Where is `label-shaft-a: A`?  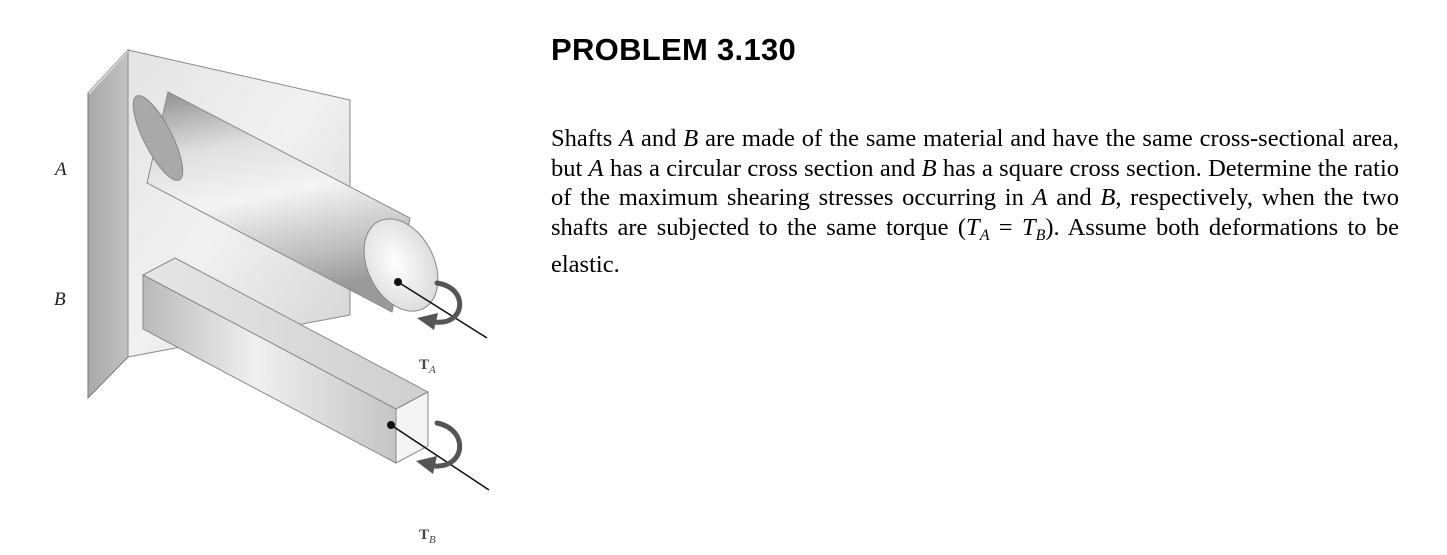 label-shaft-a: A is located at coordinates (60, 169).